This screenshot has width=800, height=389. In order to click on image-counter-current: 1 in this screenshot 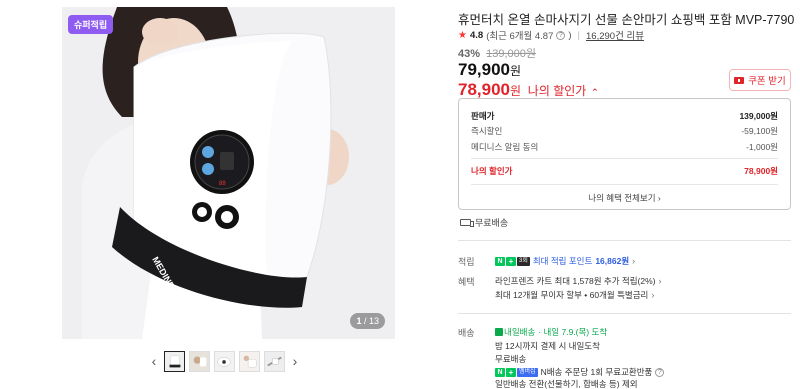, I will do `click(359, 321)`.